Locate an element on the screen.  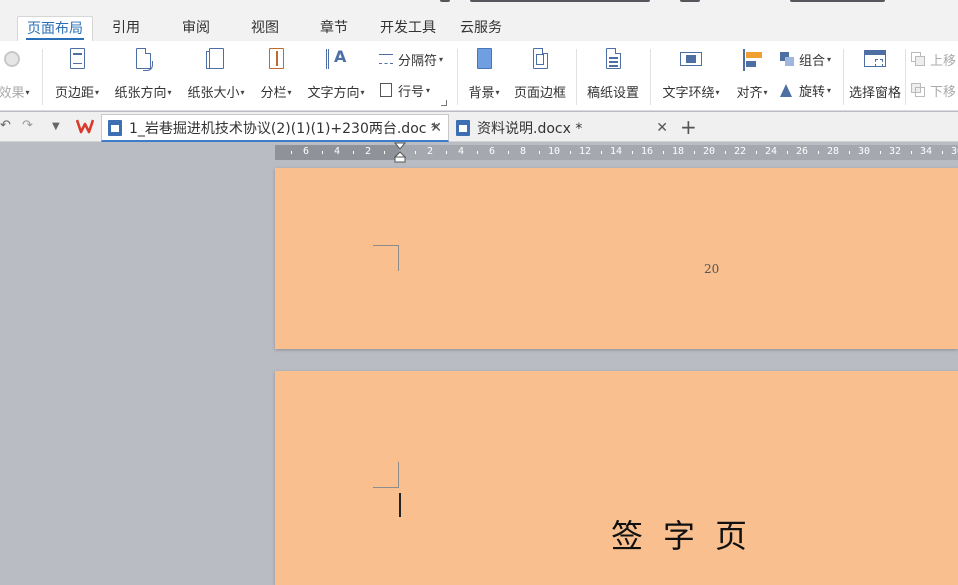
doc-tab: 资料说明.docx * ✕ is located at coordinates (562, 128).